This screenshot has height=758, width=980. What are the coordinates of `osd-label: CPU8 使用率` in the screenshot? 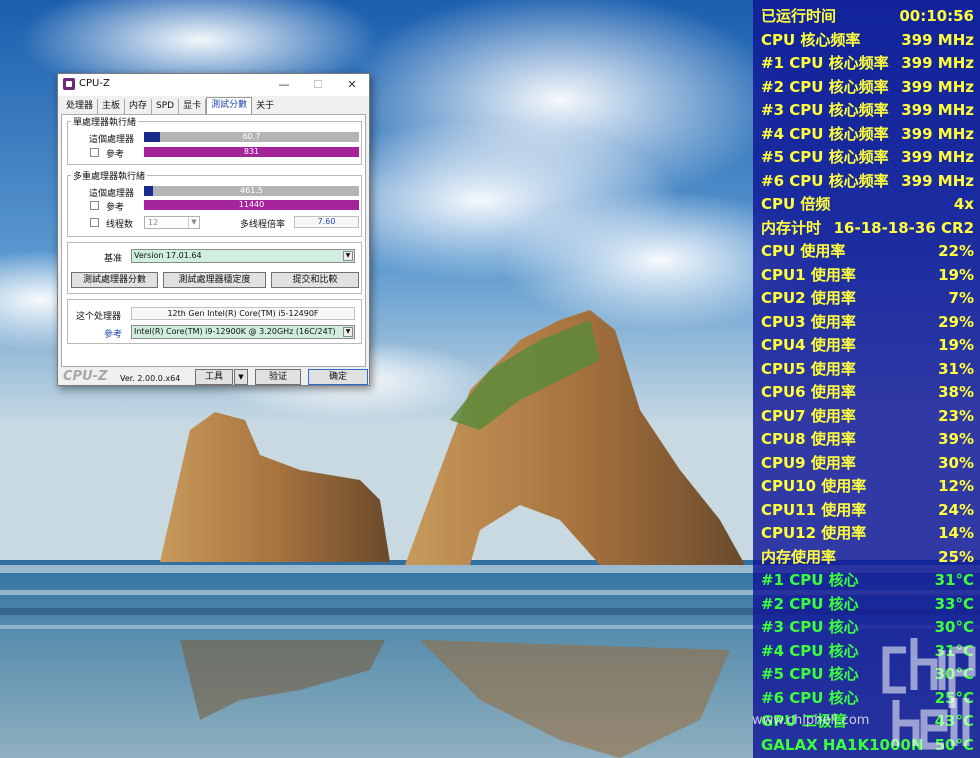 It's located at (808, 439).